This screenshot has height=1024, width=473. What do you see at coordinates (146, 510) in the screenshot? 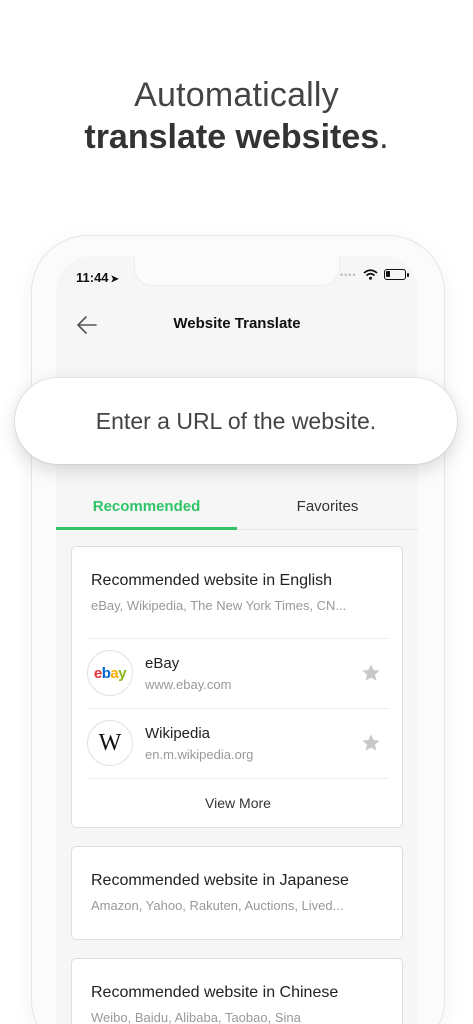
I see `tab-recommended: Recommended` at bounding box center [146, 510].